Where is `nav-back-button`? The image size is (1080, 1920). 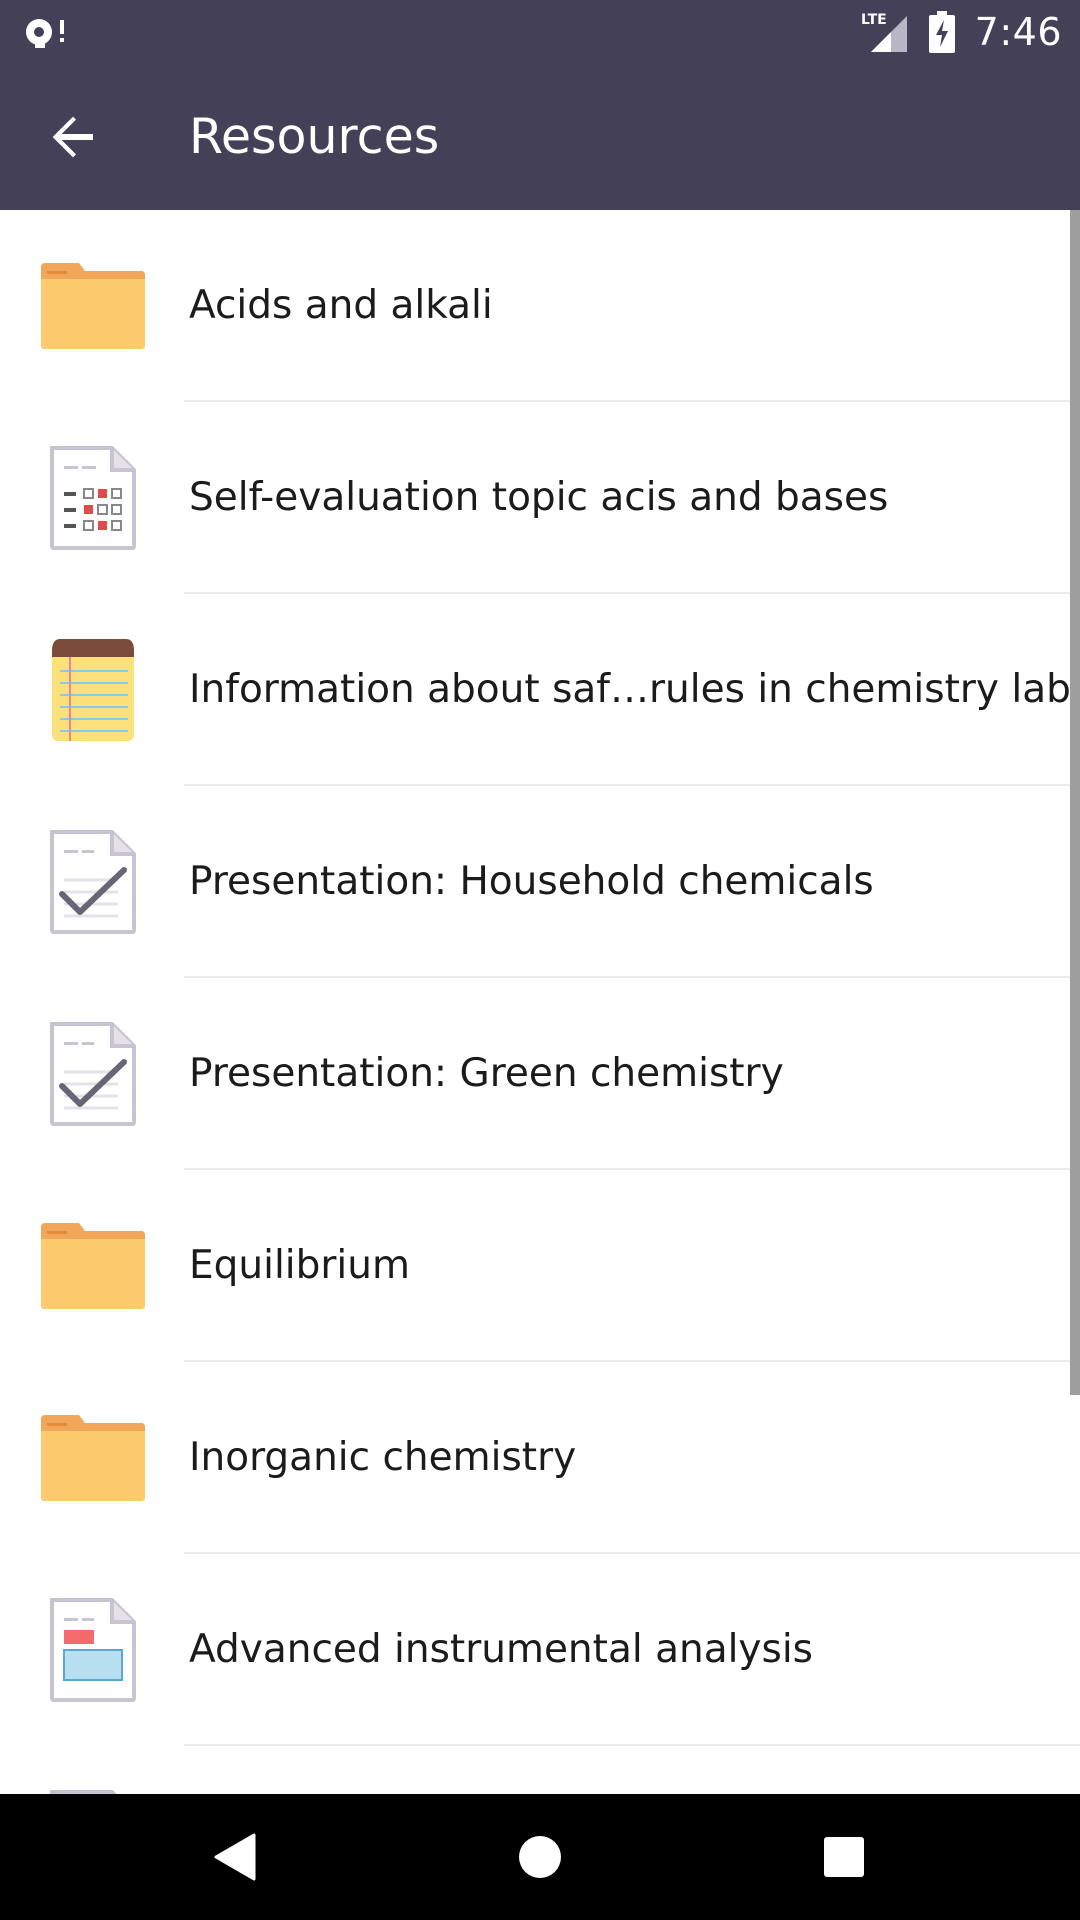 nav-back-button is located at coordinates (236, 1857).